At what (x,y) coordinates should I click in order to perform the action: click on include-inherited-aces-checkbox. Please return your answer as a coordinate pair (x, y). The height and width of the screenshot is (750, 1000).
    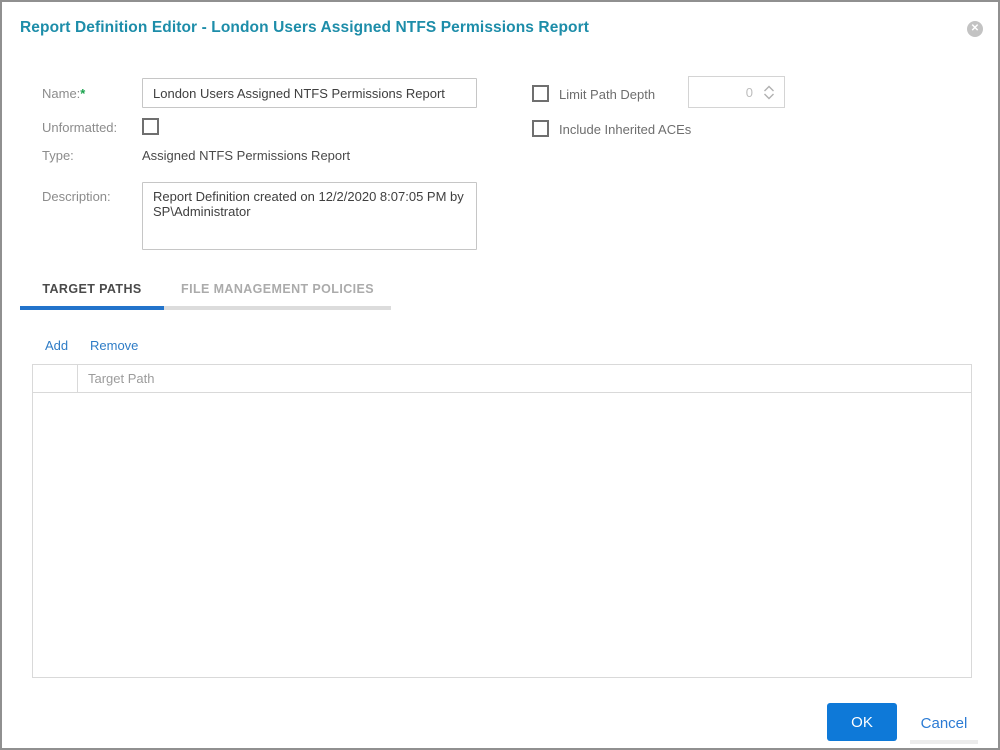
    Looking at the image, I should click on (540, 128).